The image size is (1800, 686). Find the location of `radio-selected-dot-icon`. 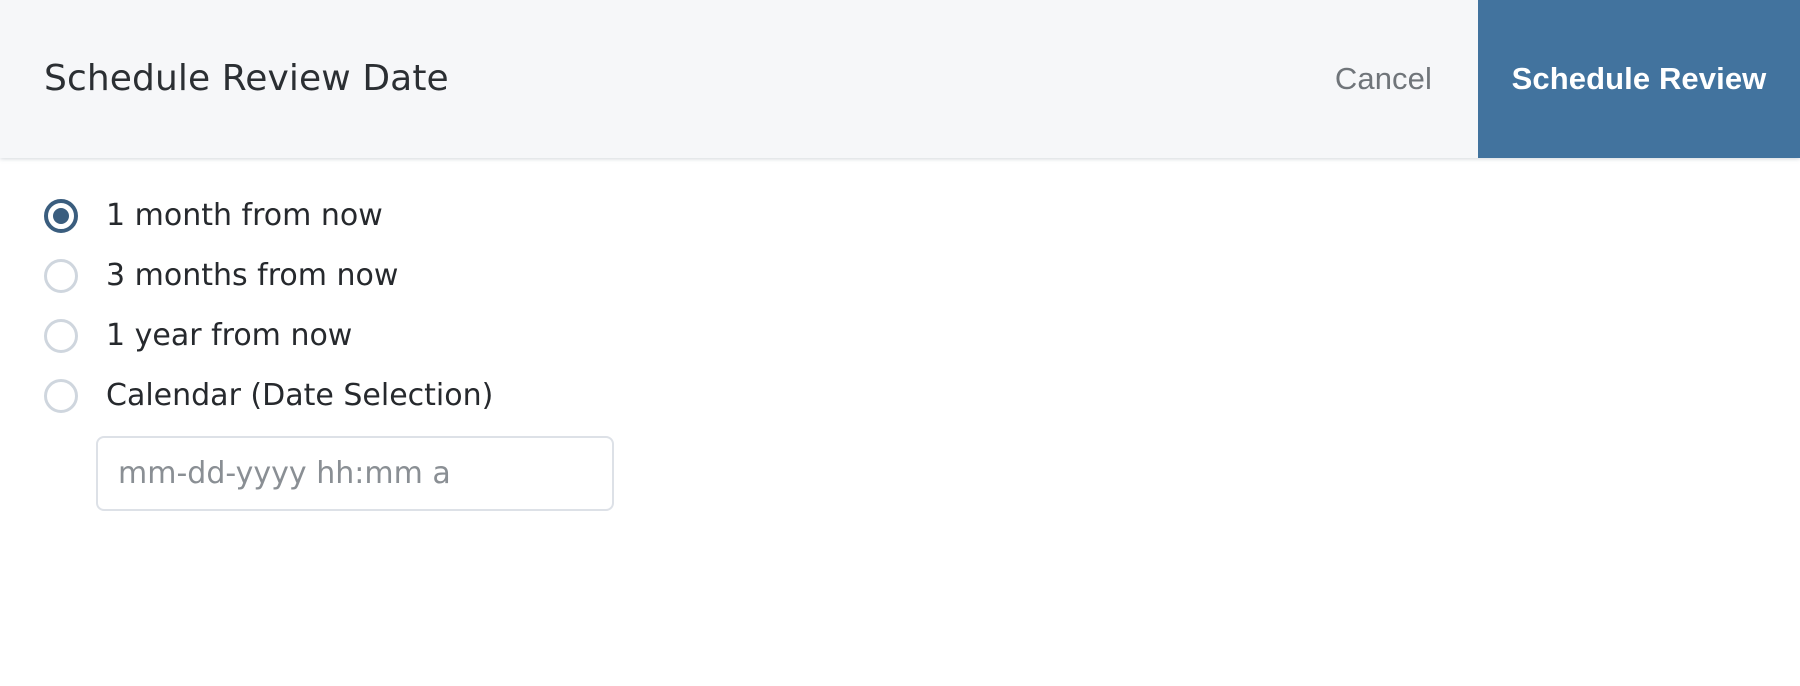

radio-selected-dot-icon is located at coordinates (61, 216).